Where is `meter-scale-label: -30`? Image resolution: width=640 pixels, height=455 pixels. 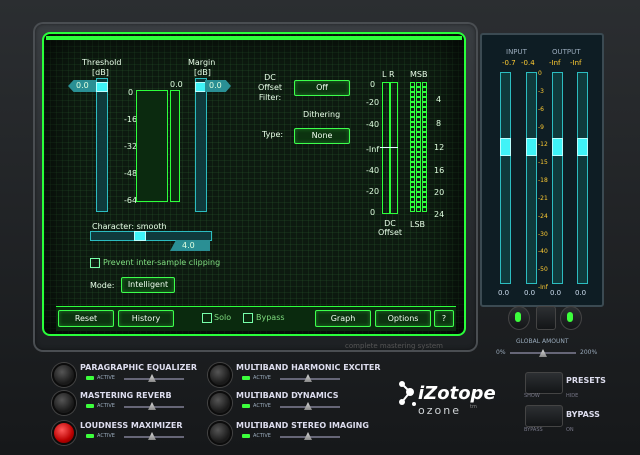 meter-scale-label: -30 is located at coordinates (543, 234).